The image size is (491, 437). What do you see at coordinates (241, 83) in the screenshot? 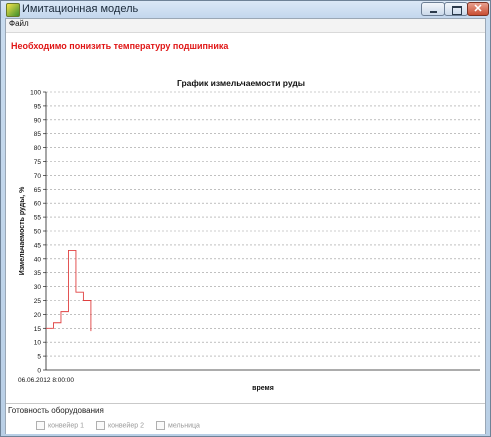
I see `chart-title: График измельчаемости руды` at bounding box center [241, 83].